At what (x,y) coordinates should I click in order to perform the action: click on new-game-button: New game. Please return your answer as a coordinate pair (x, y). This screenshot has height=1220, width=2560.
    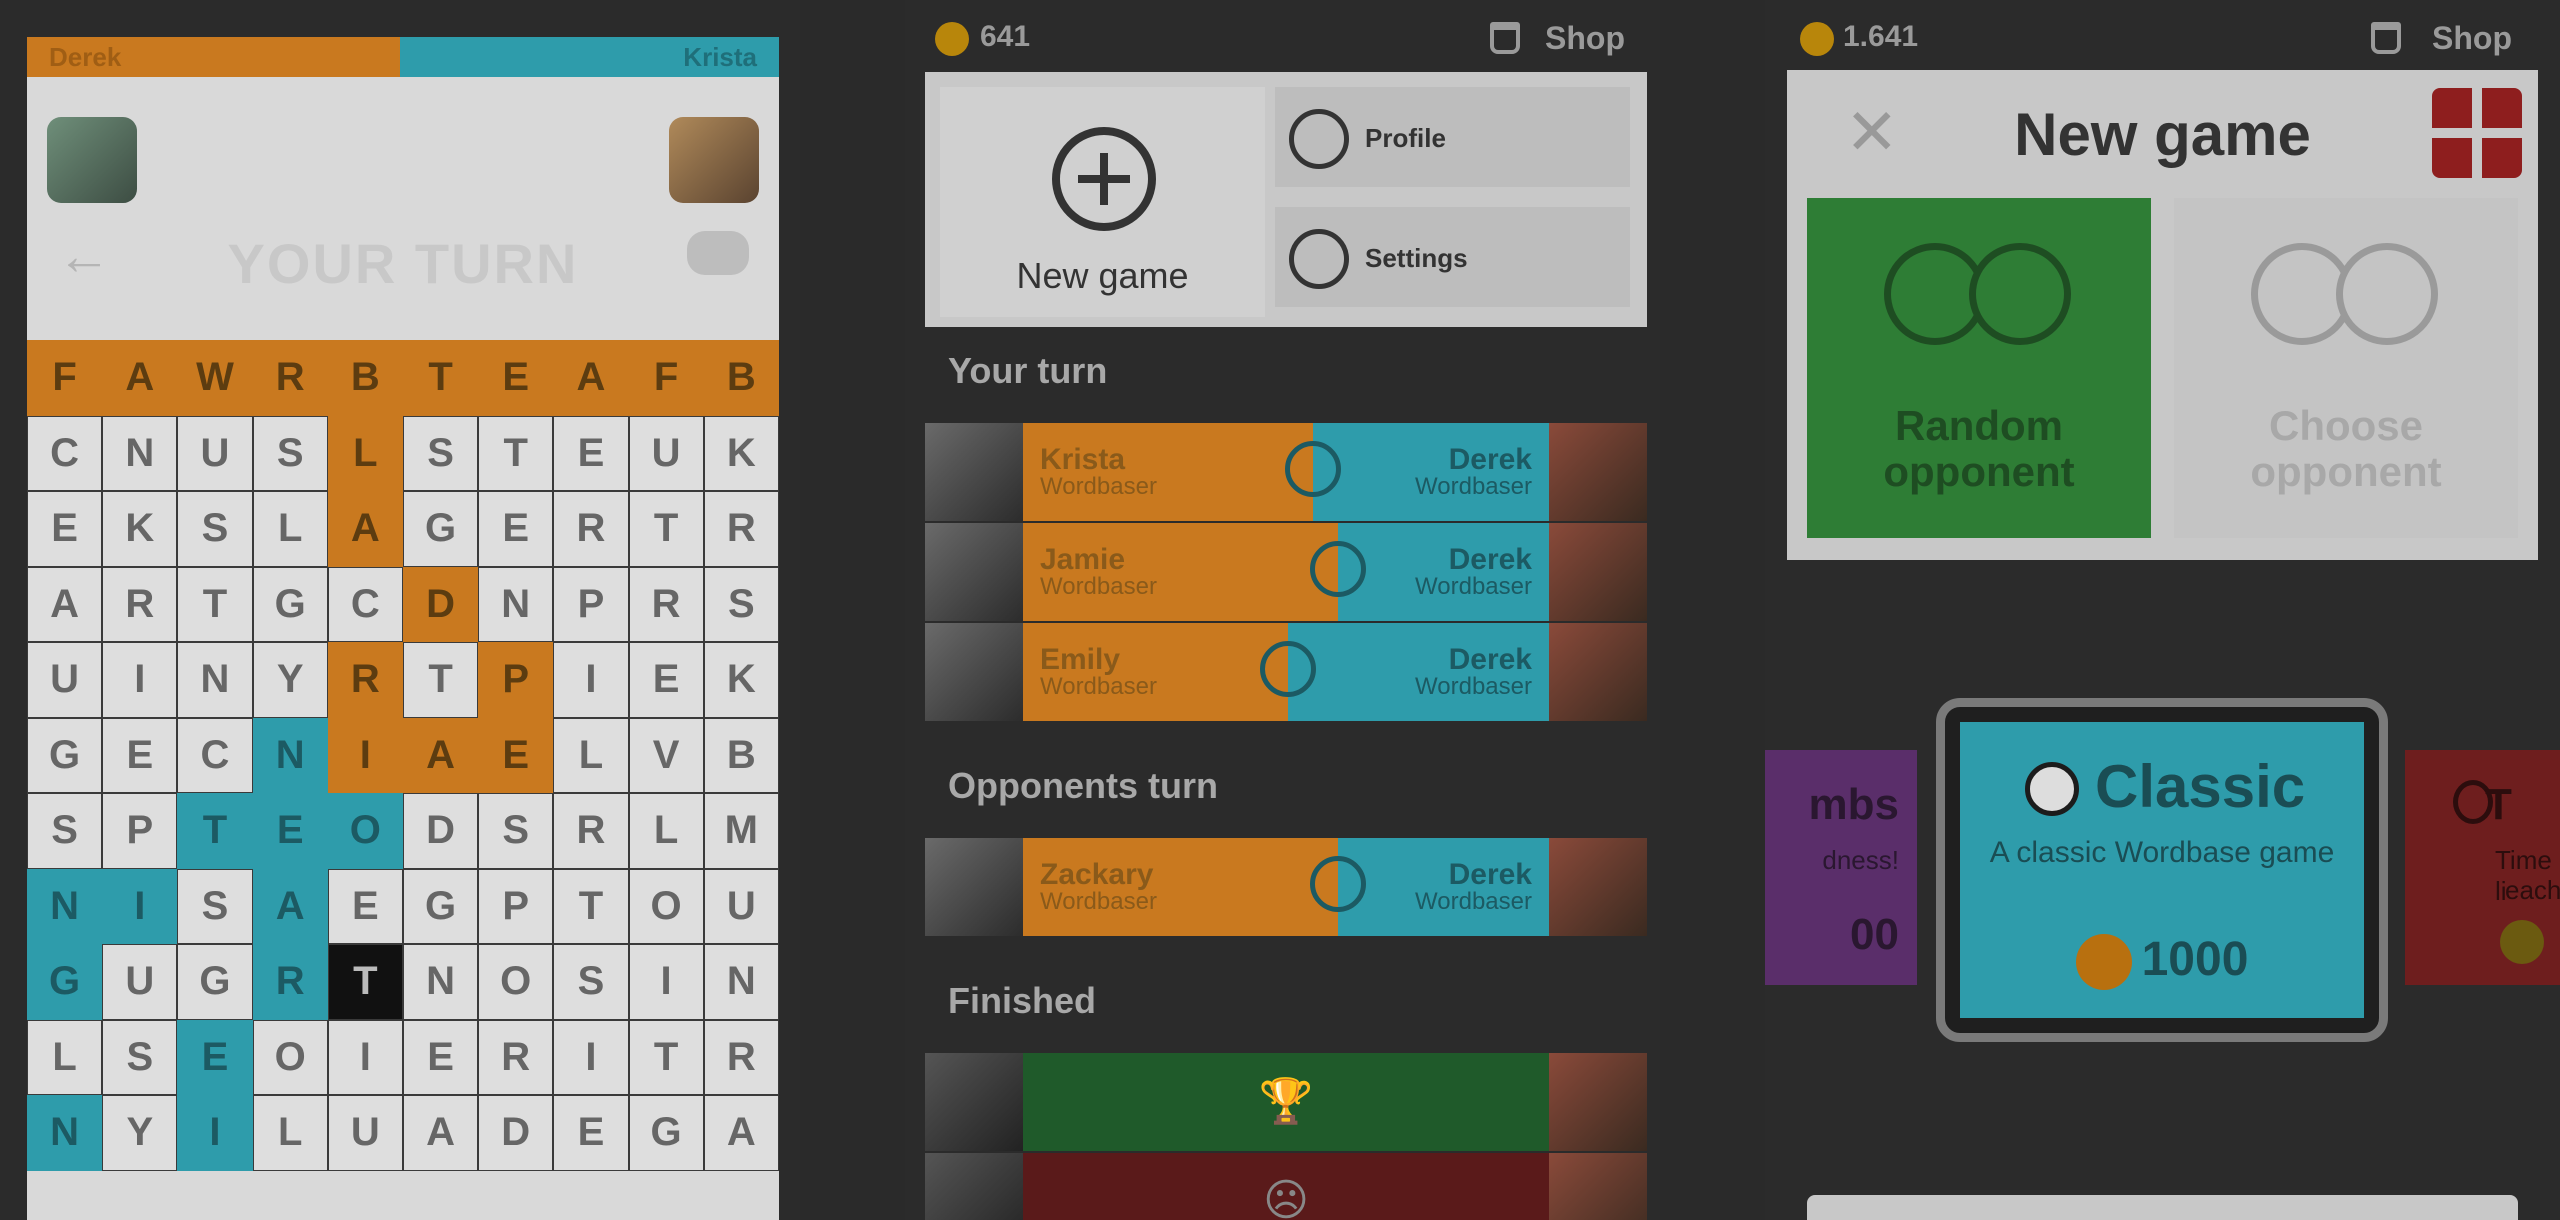
    Looking at the image, I should click on (1102, 202).